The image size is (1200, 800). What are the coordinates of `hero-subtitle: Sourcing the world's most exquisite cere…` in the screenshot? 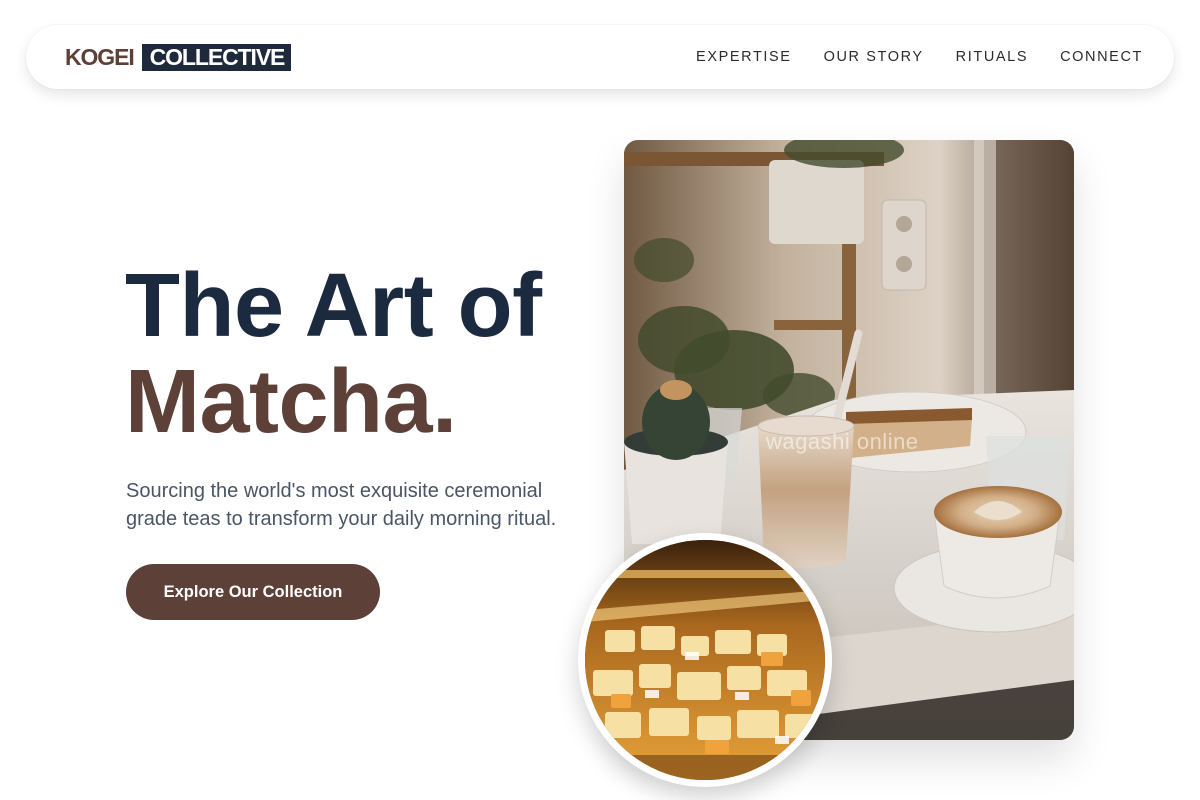 It's located at (341, 505).